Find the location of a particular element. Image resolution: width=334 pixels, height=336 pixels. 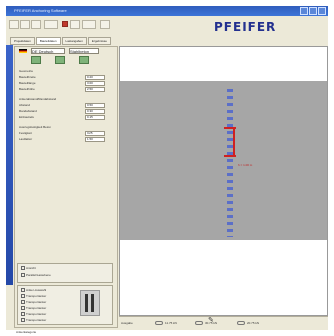

language-select: DE Deutsch is located at coordinates (48, 51).